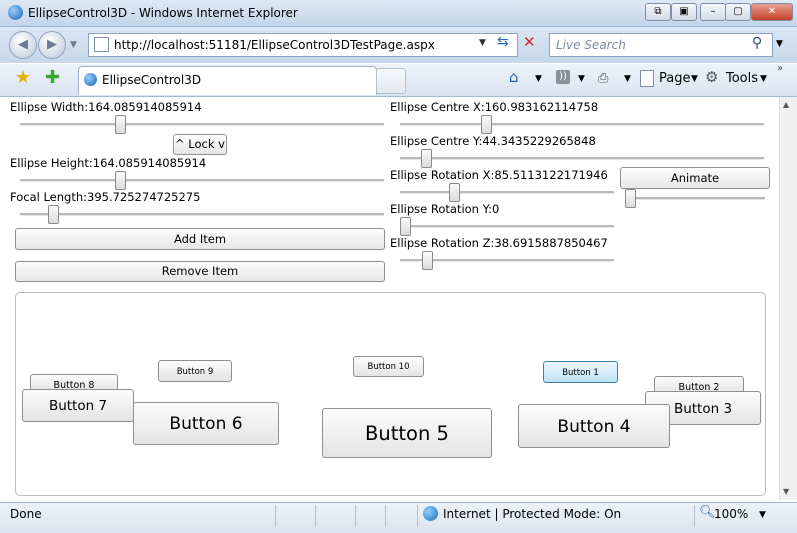 The height and width of the screenshot is (533, 797). I want to click on page-menu-icon, so click(647, 78).